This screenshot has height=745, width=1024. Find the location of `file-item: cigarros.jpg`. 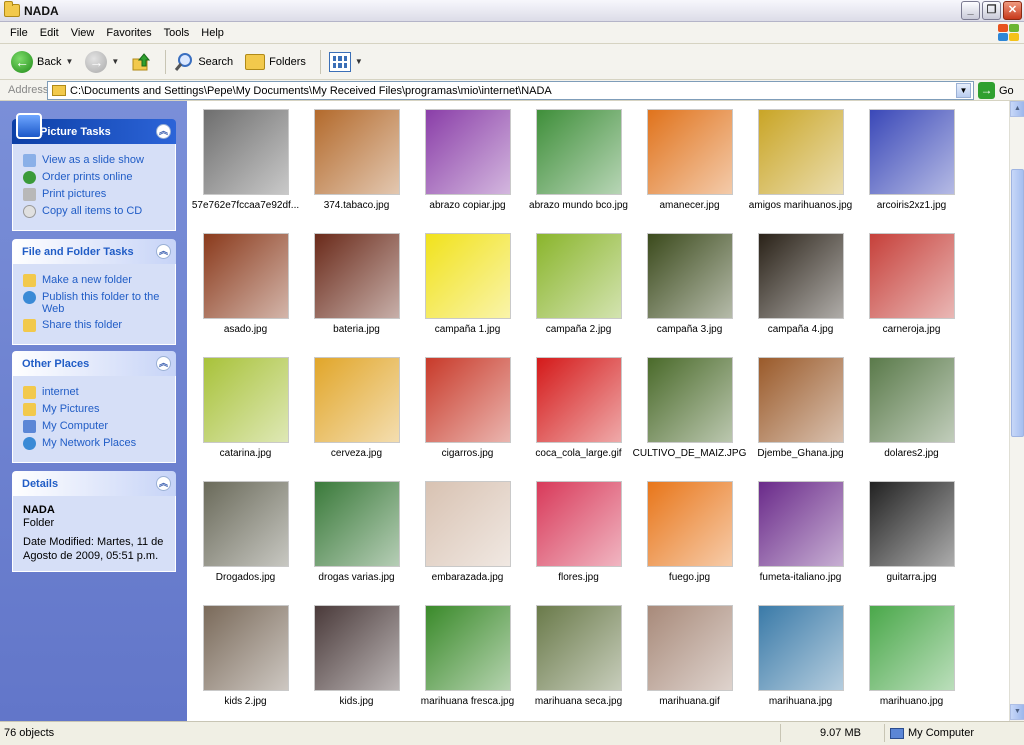

file-item: cigarros.jpg is located at coordinates (467, 419).